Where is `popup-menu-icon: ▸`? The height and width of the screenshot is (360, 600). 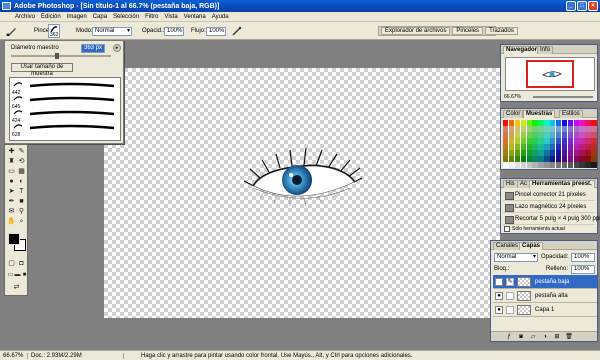
popup-menu-icon: ▸ is located at coordinates (117, 48).